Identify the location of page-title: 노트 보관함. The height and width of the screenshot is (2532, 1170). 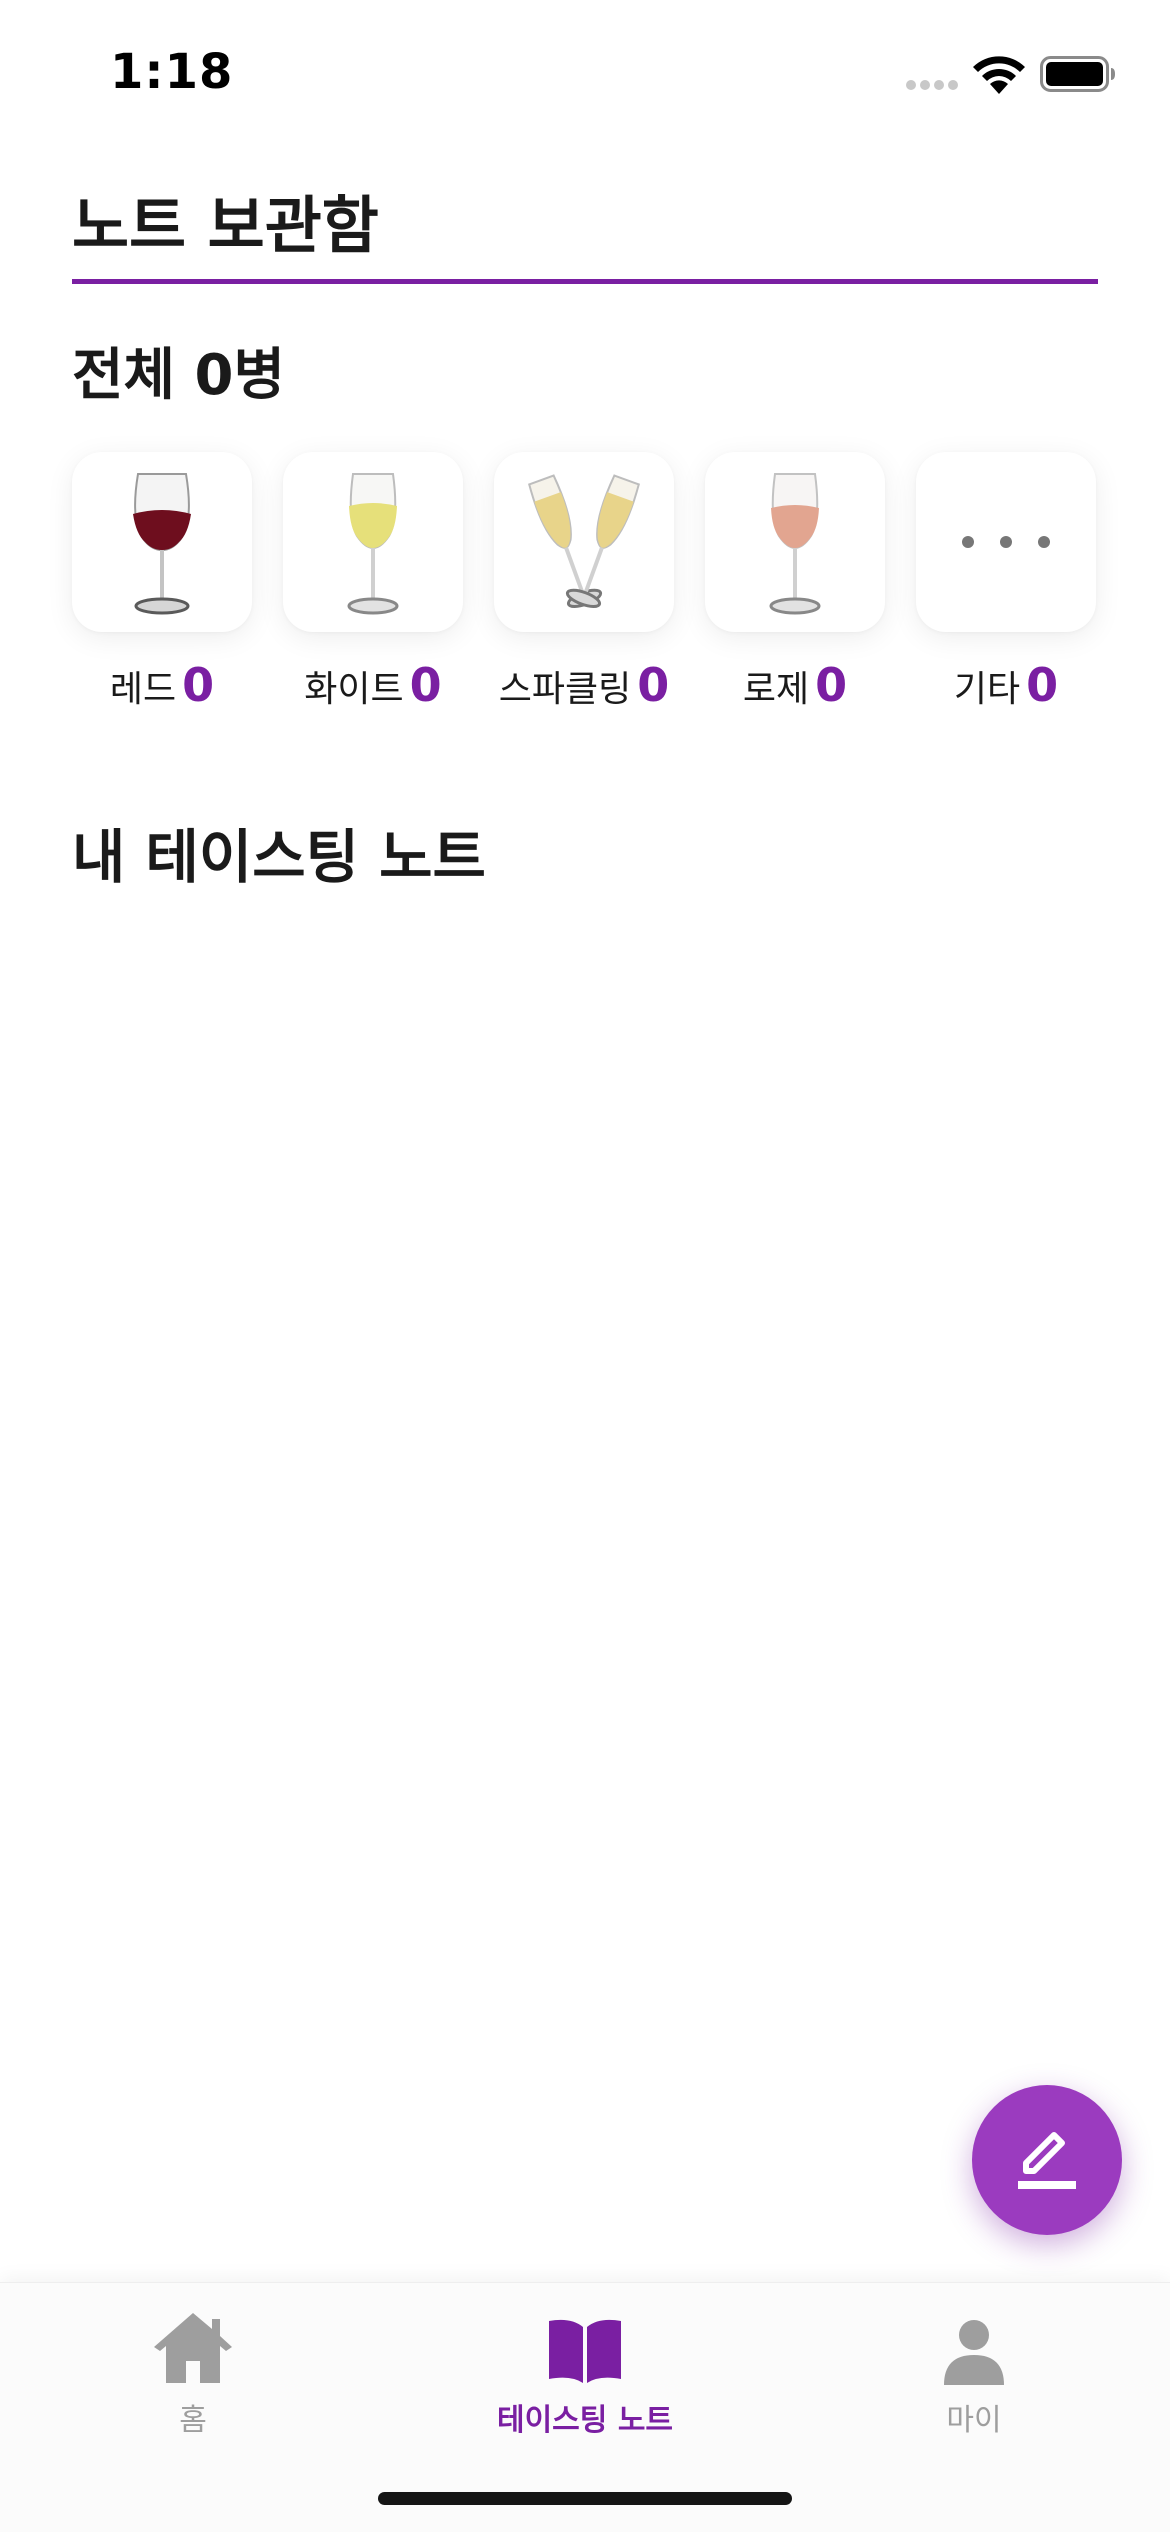
(225, 225).